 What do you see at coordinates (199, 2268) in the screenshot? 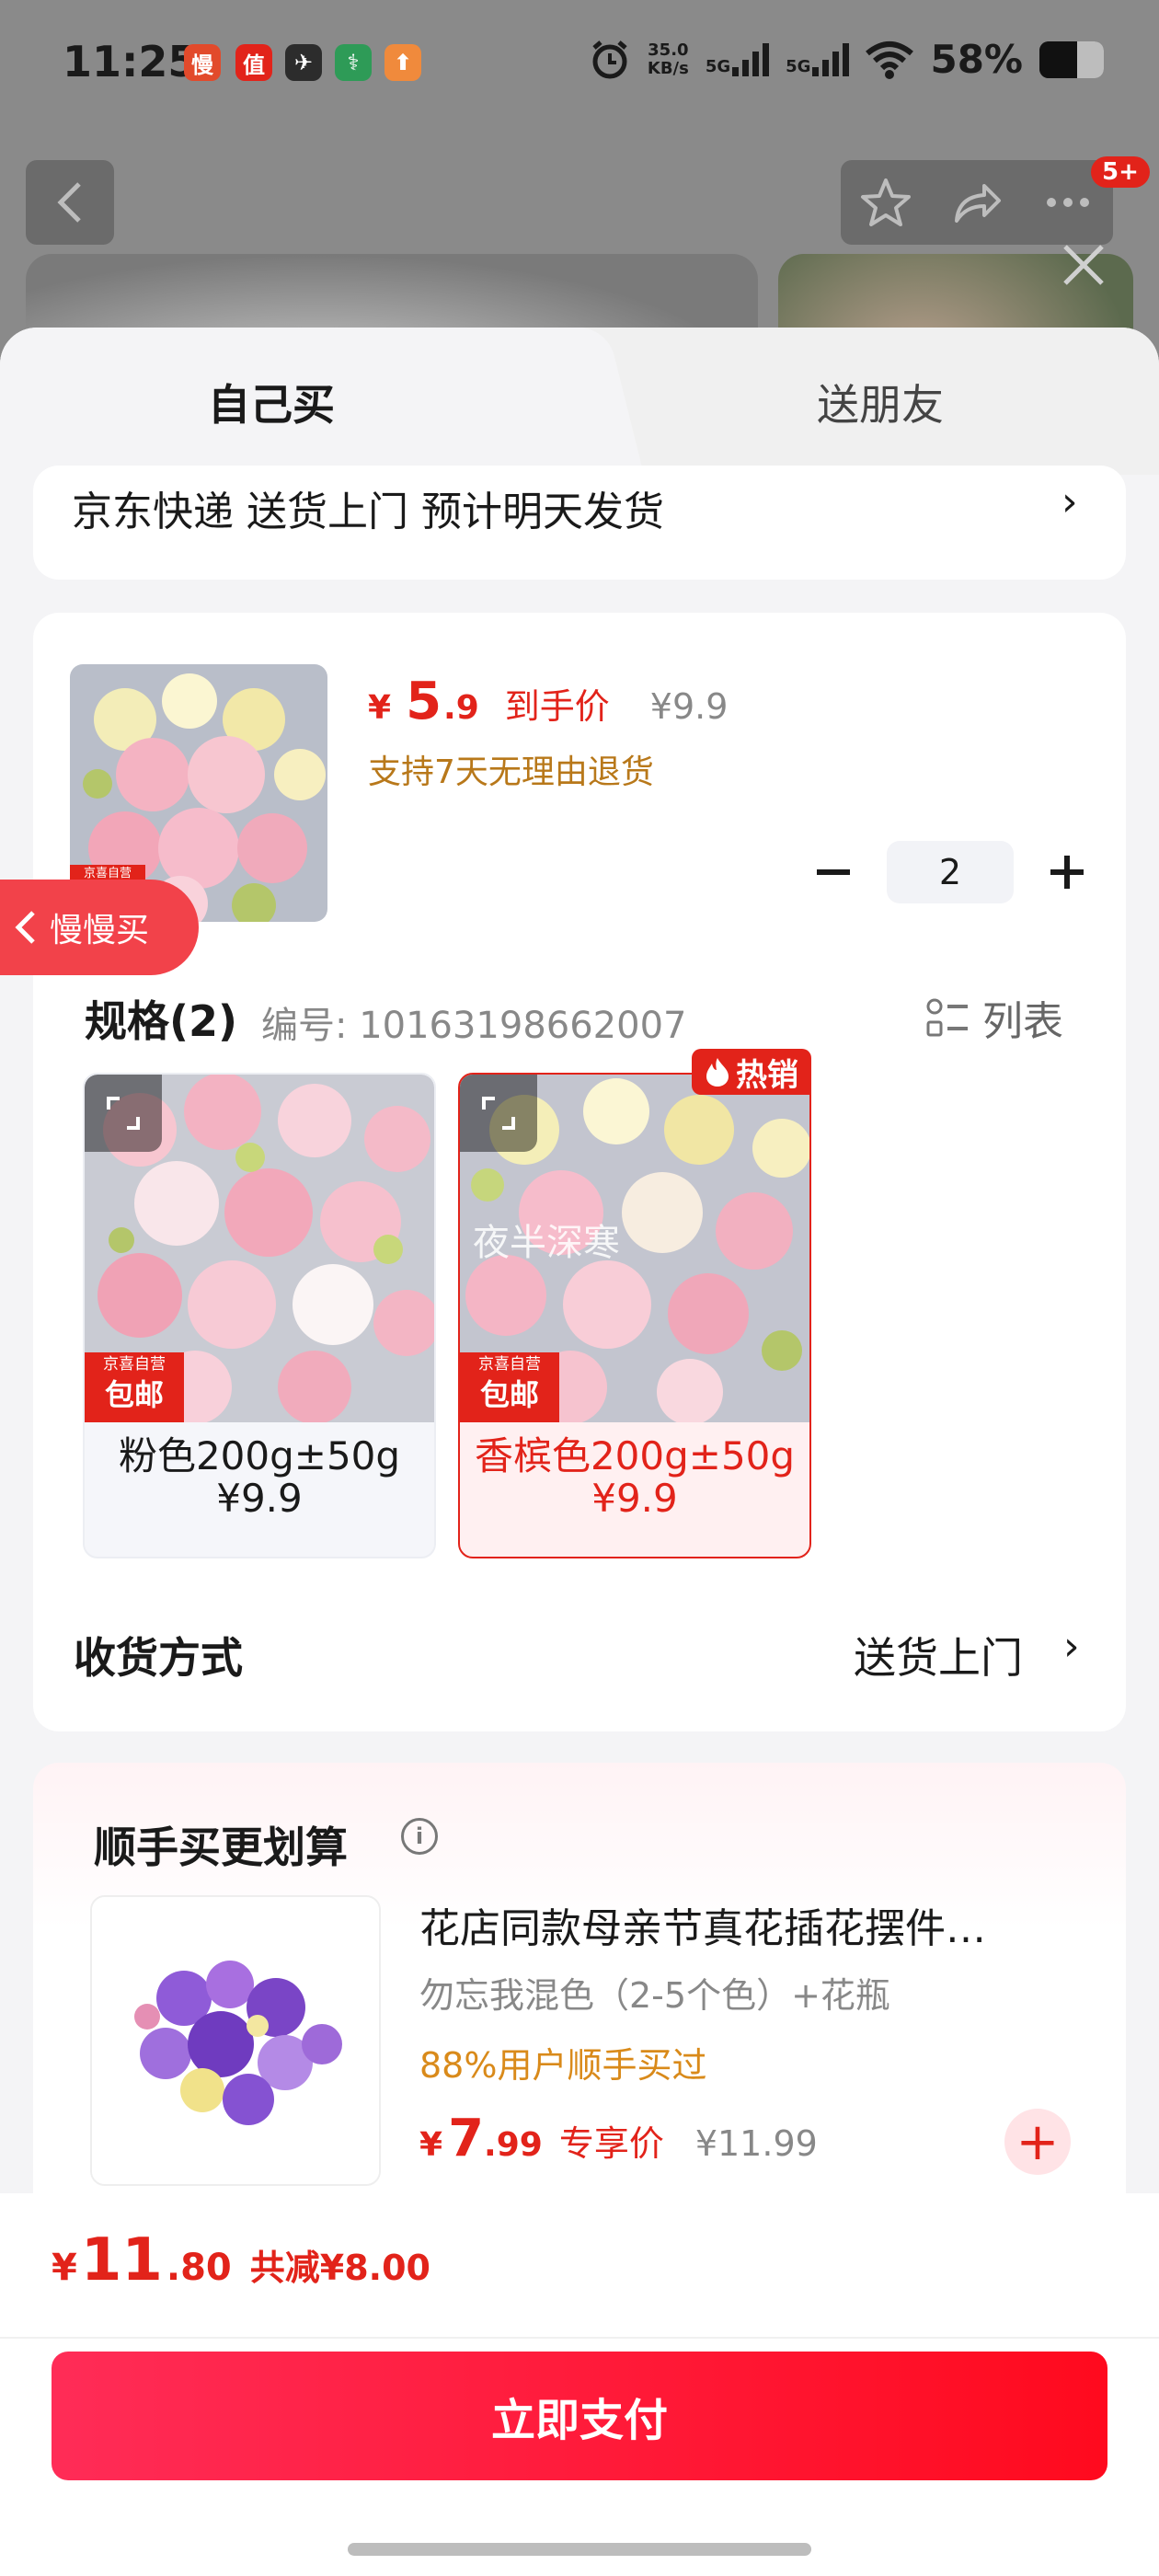
I see `total-decimal: .80` at bounding box center [199, 2268].